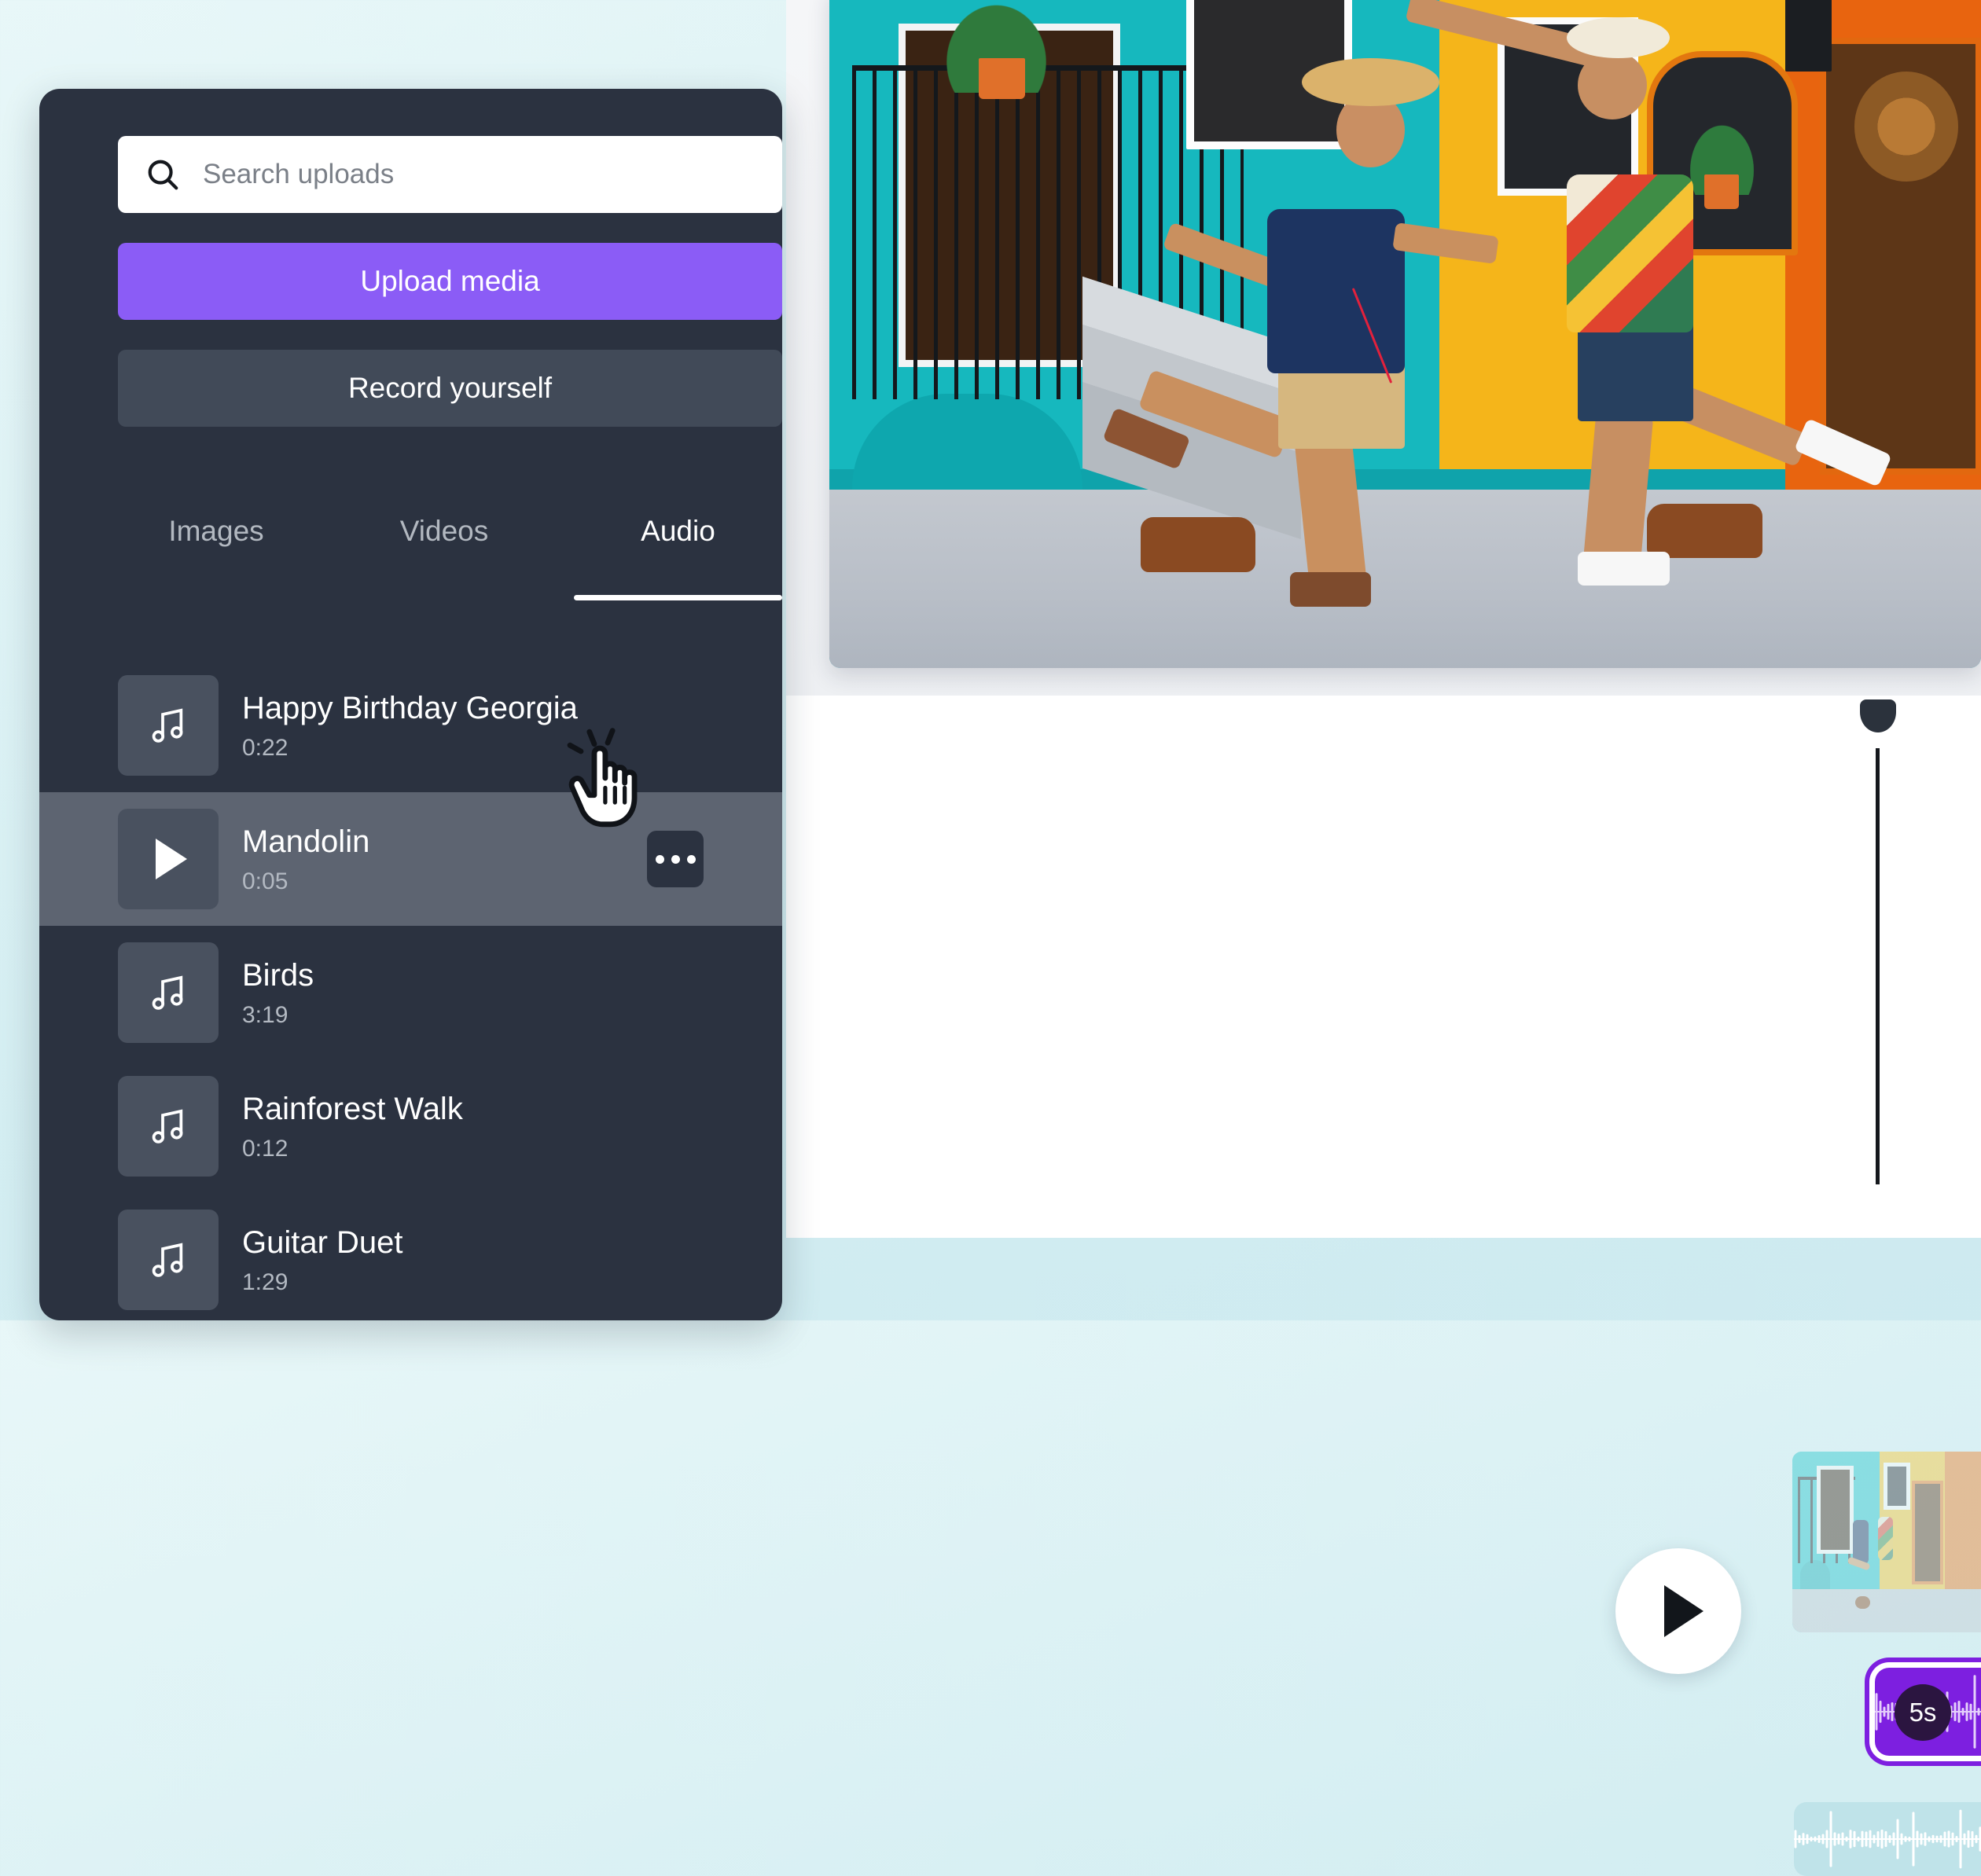 The width and height of the screenshot is (1981, 1876). I want to click on play-button, so click(1678, 1611).